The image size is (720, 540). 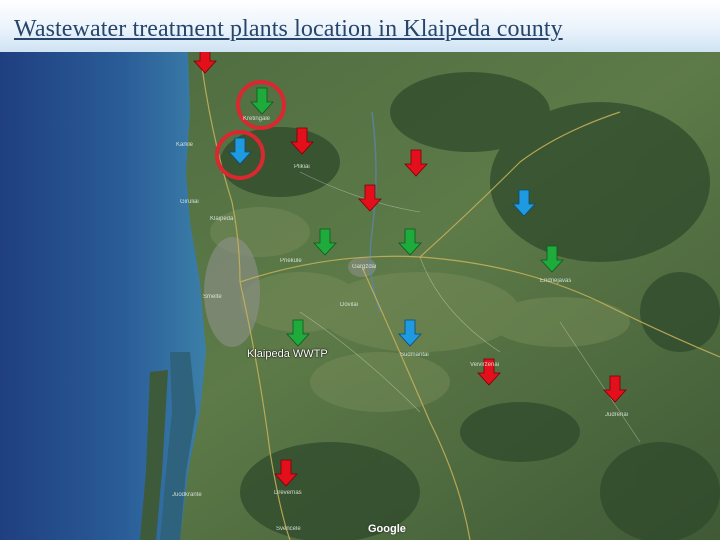 I want to click on place-name: Judrėnai, so click(x=617, y=415).